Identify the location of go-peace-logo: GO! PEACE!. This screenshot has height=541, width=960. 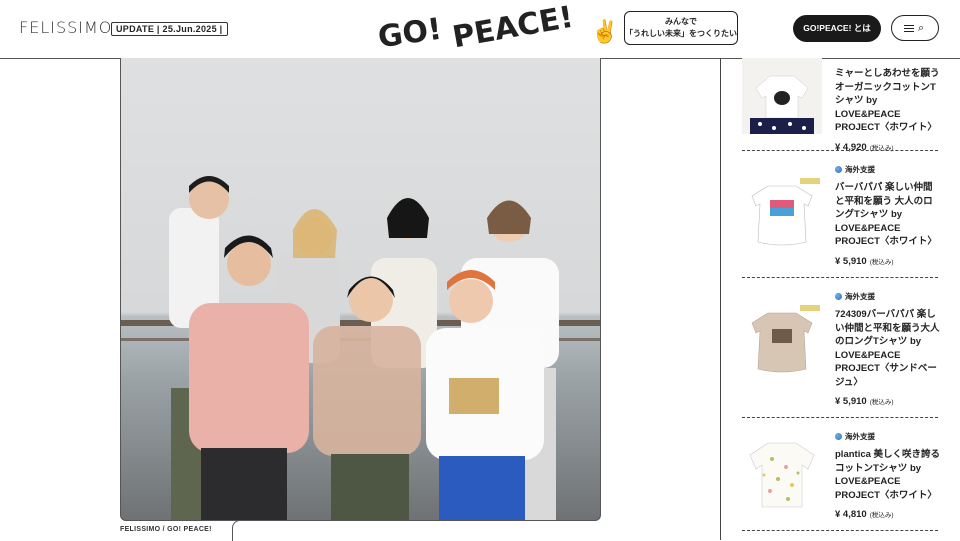
(481, 28).